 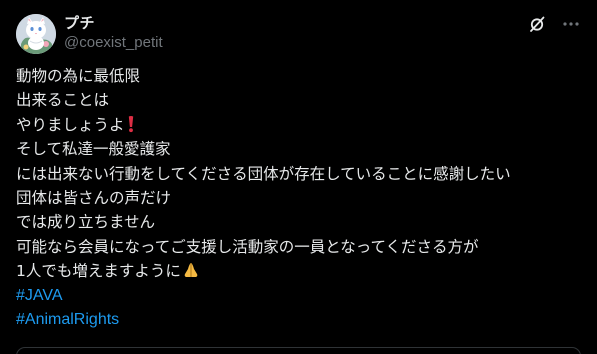 I want to click on avatar, so click(x=36, y=34).